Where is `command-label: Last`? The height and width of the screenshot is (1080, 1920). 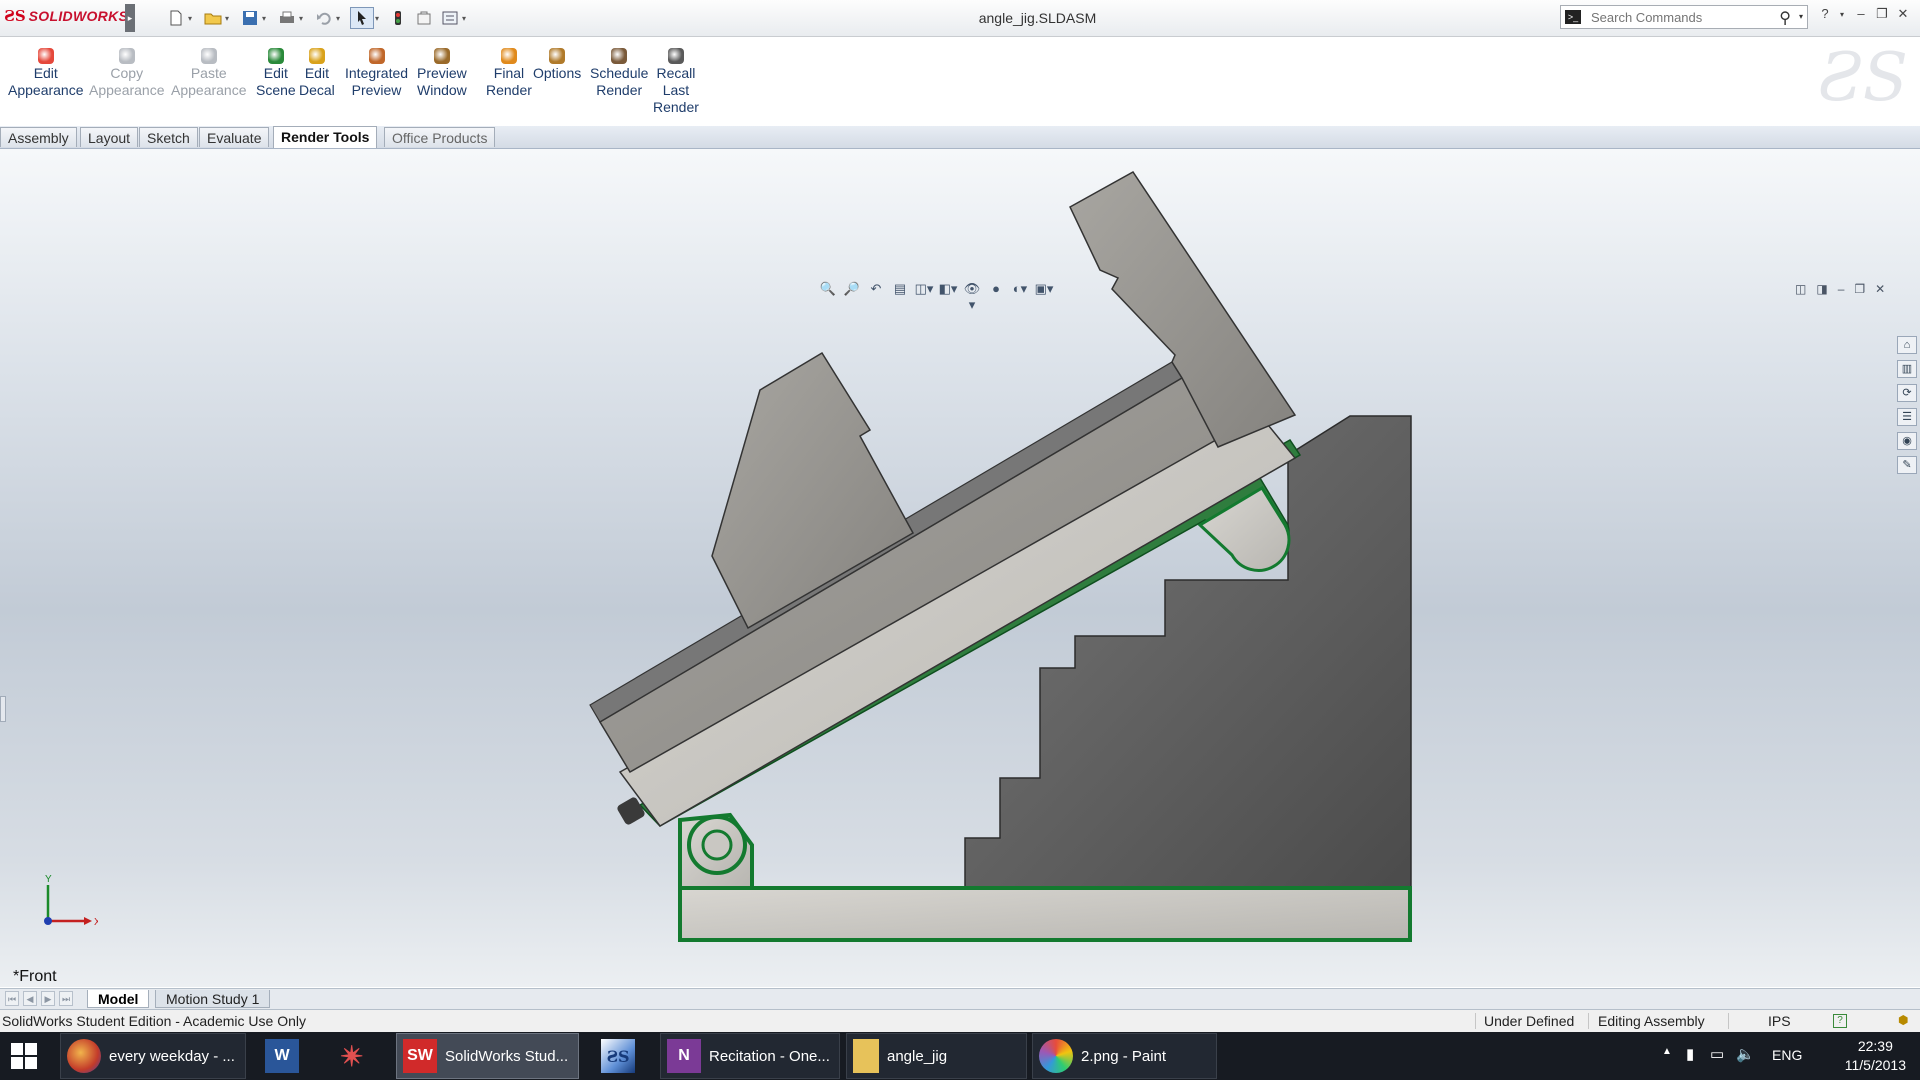
command-label: Last is located at coordinates (676, 90).